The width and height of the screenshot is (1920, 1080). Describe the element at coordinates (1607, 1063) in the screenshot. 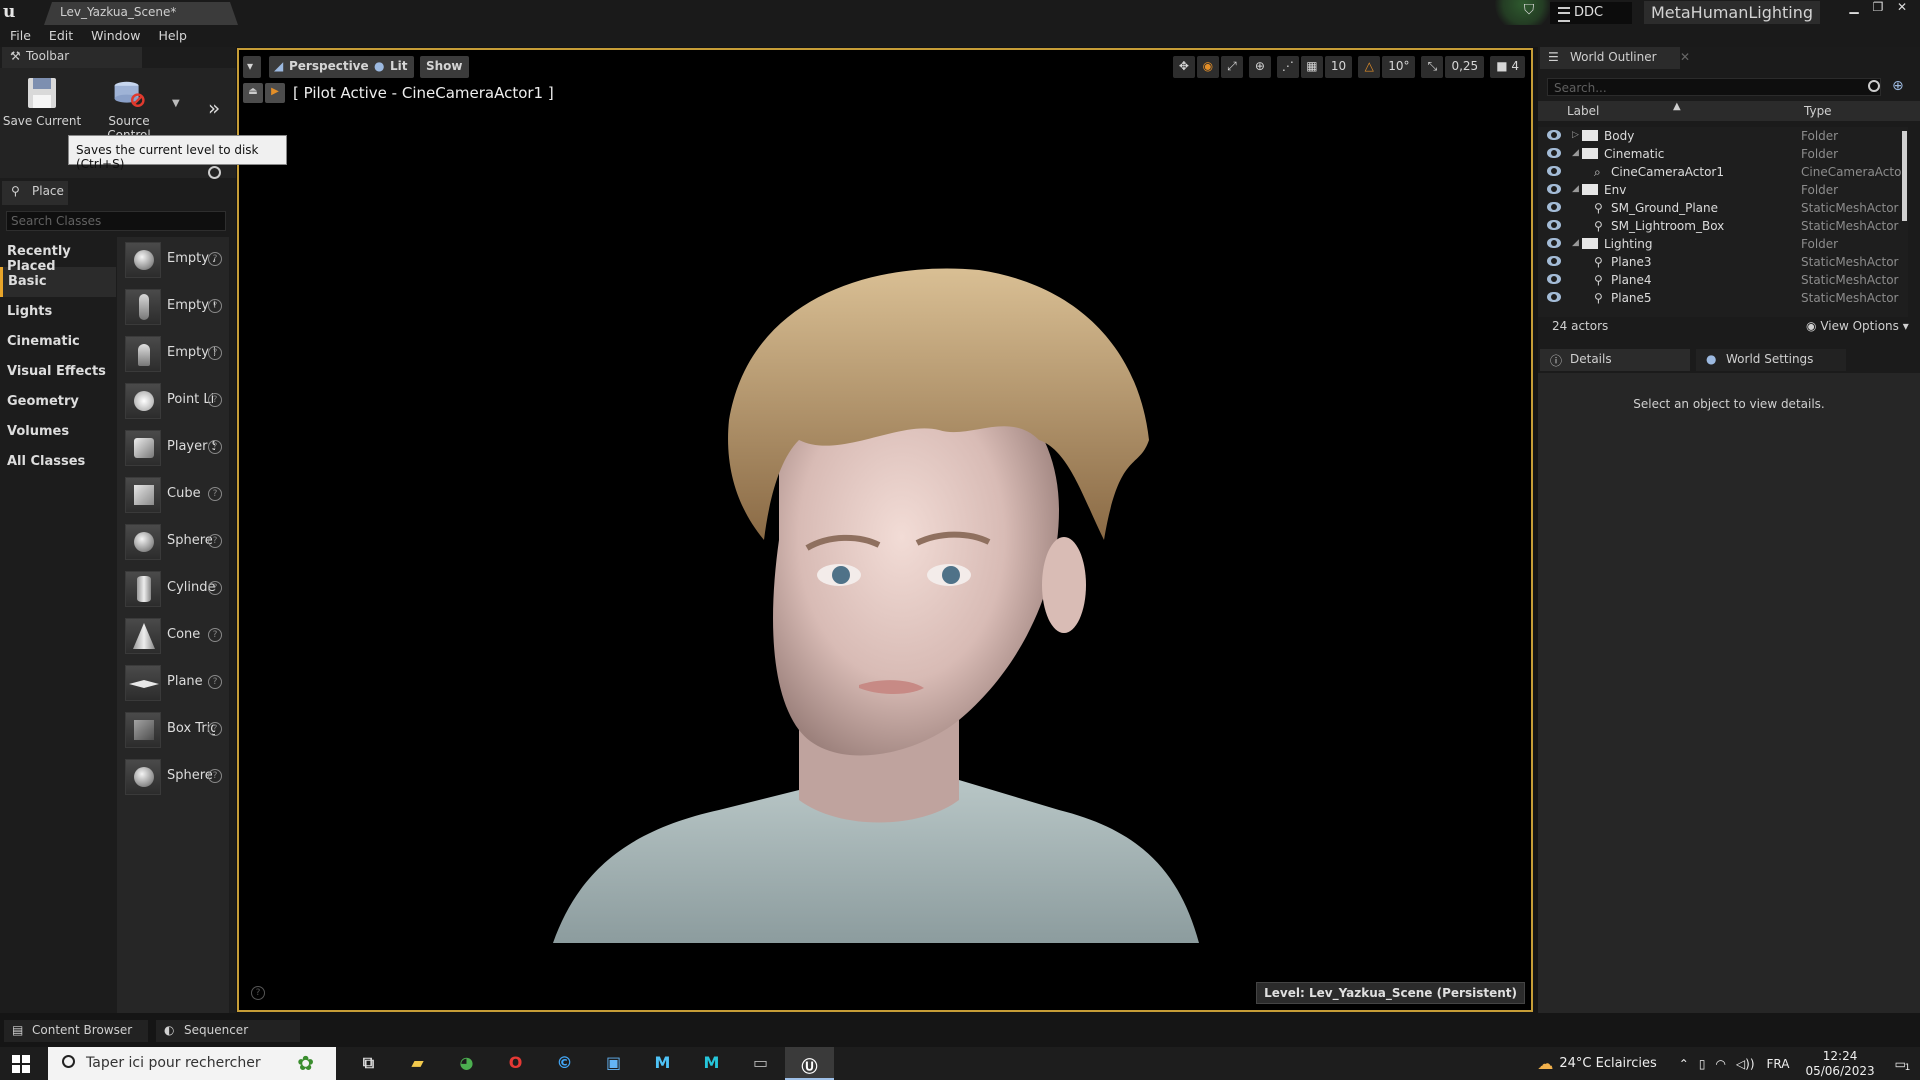

I see `weather-text: 24°C Eclaircies` at that location.